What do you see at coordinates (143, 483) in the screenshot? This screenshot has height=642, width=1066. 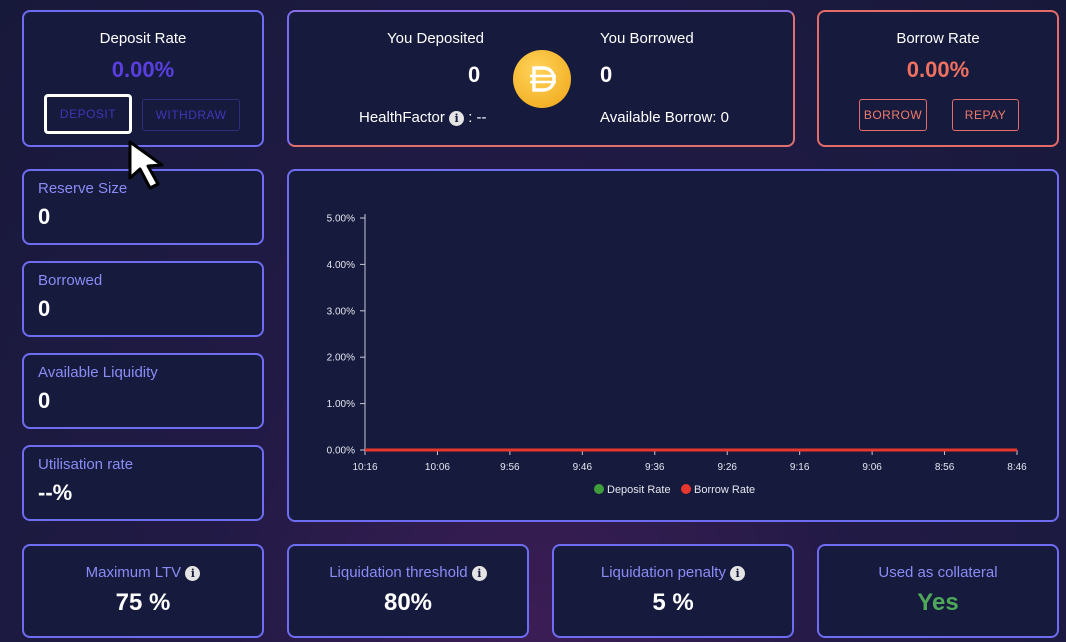 I see `utilisation-rate-card: Utilisation rate --%` at bounding box center [143, 483].